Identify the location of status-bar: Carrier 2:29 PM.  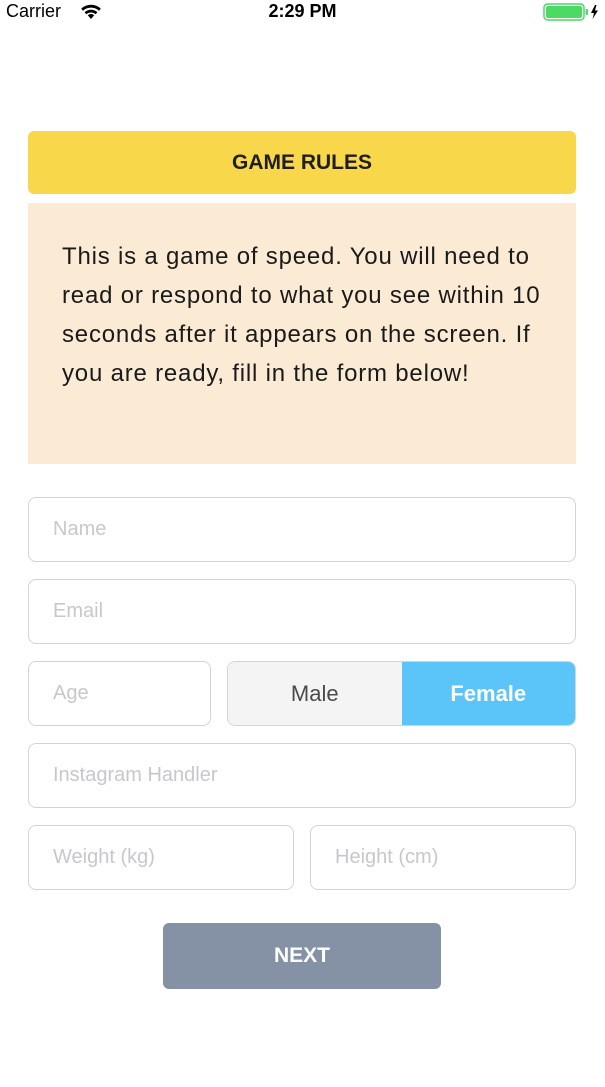
(302, 13).